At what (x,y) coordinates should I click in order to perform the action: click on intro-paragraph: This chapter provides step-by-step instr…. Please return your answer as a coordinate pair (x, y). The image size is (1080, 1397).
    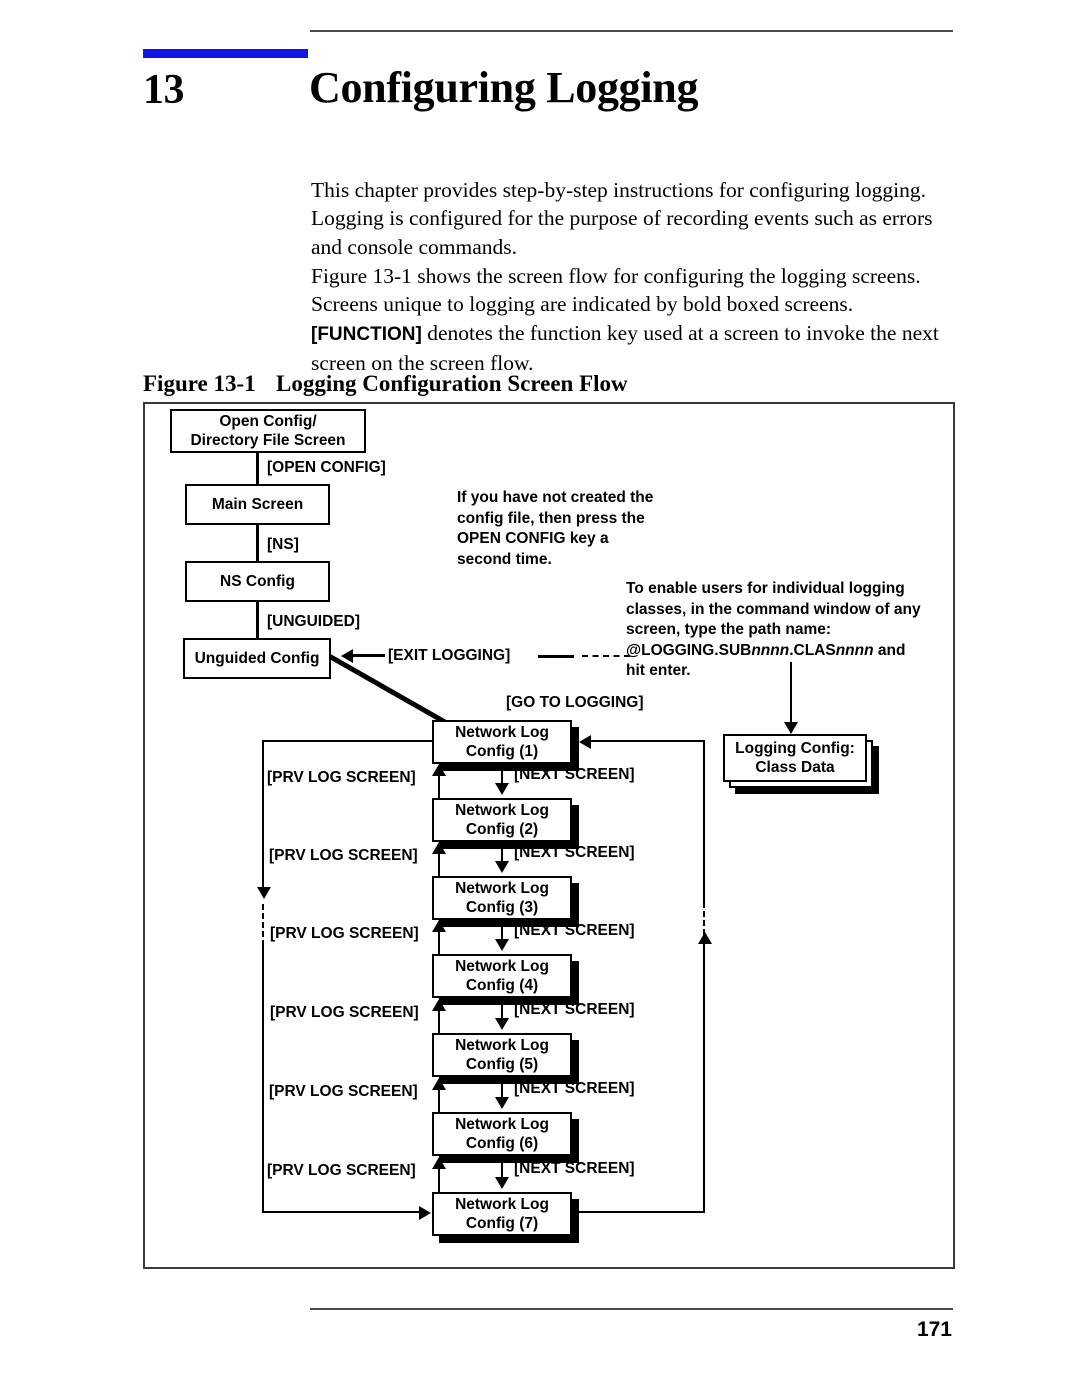
    Looking at the image, I should click on (622, 218).